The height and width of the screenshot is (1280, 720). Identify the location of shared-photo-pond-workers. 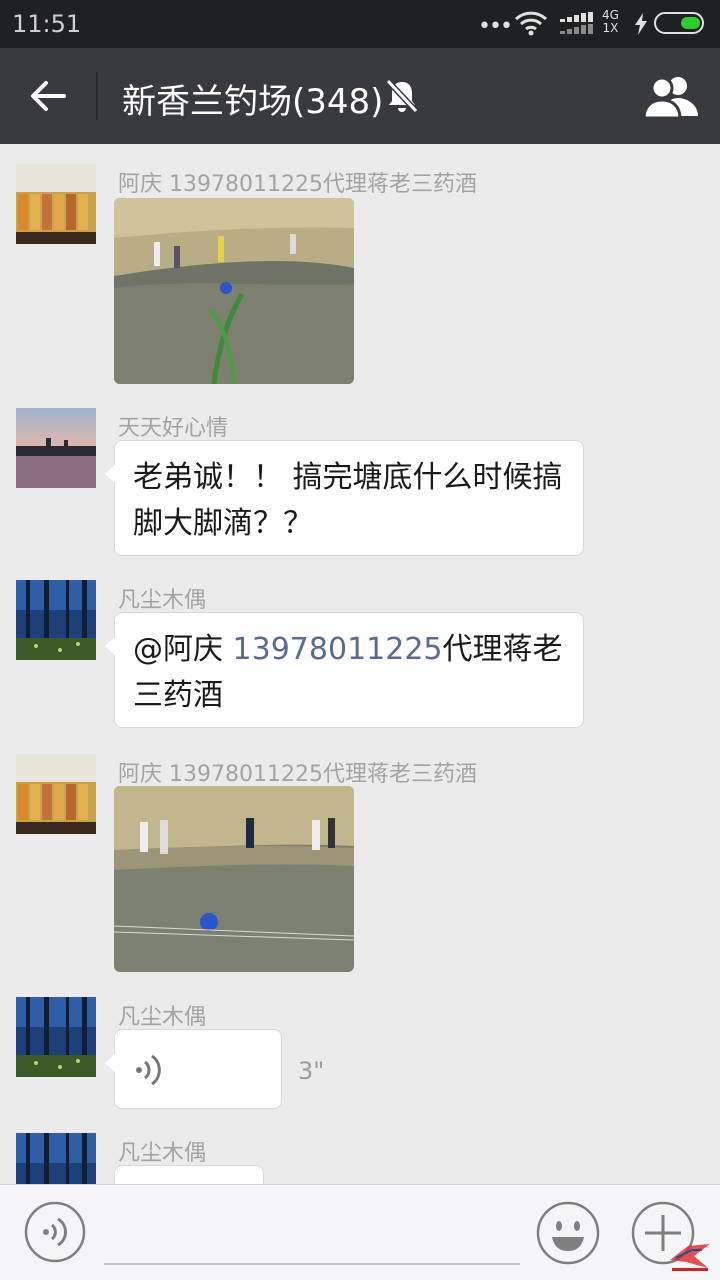
(234, 879).